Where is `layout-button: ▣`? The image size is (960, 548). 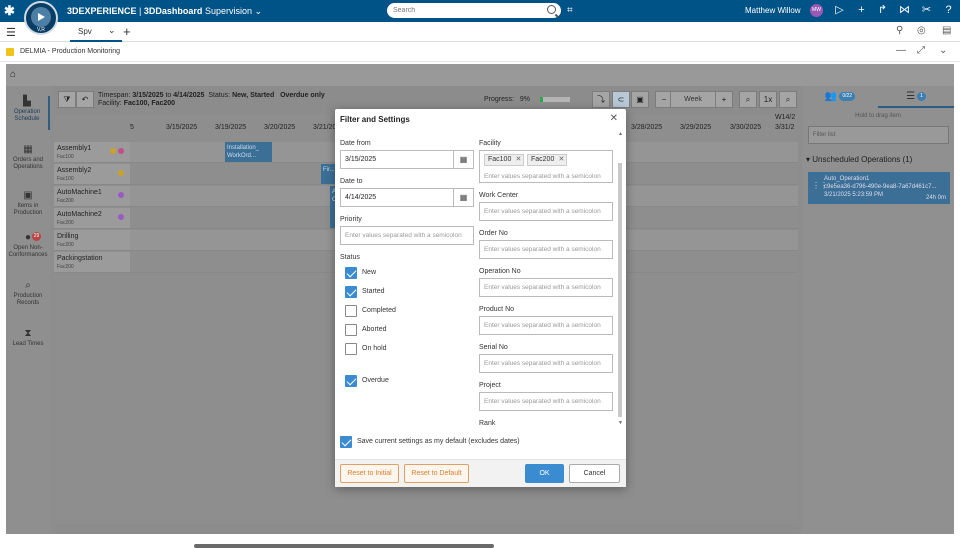 layout-button: ▣ is located at coordinates (640, 99).